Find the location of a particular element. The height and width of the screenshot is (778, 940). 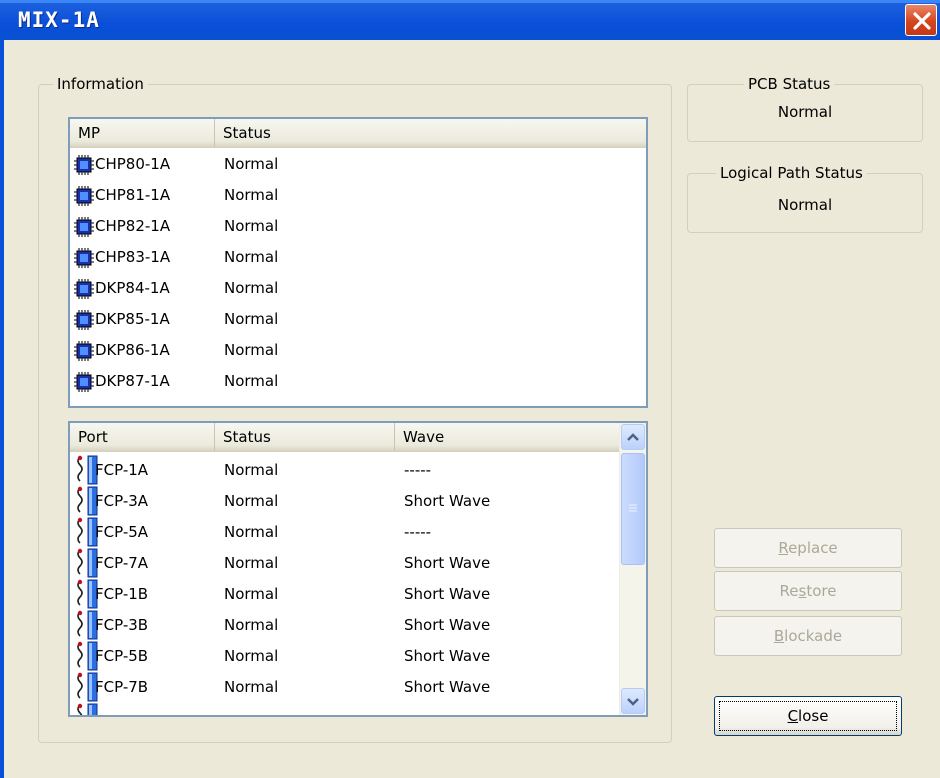

port-list-row: FCP-1B Normal Short Wave is located at coordinates (345, 594).